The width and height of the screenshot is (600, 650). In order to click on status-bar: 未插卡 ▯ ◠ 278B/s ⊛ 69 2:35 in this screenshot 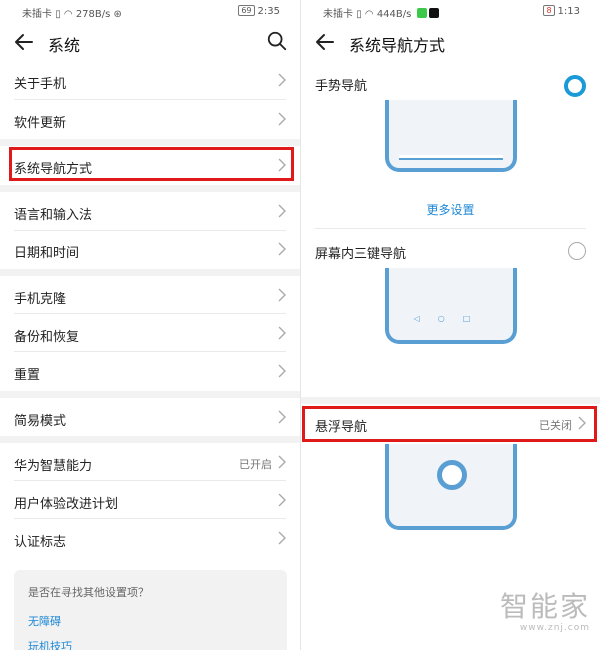, I will do `click(150, 11)`.